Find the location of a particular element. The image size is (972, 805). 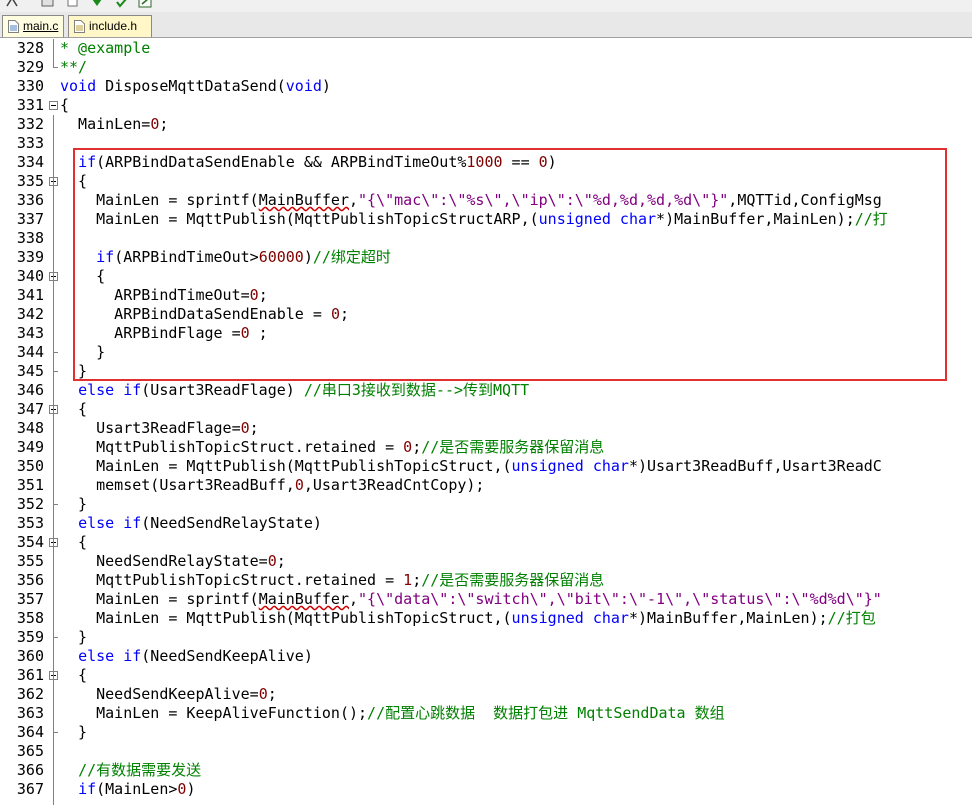

code-token: * @example is located at coordinates (105, 48).